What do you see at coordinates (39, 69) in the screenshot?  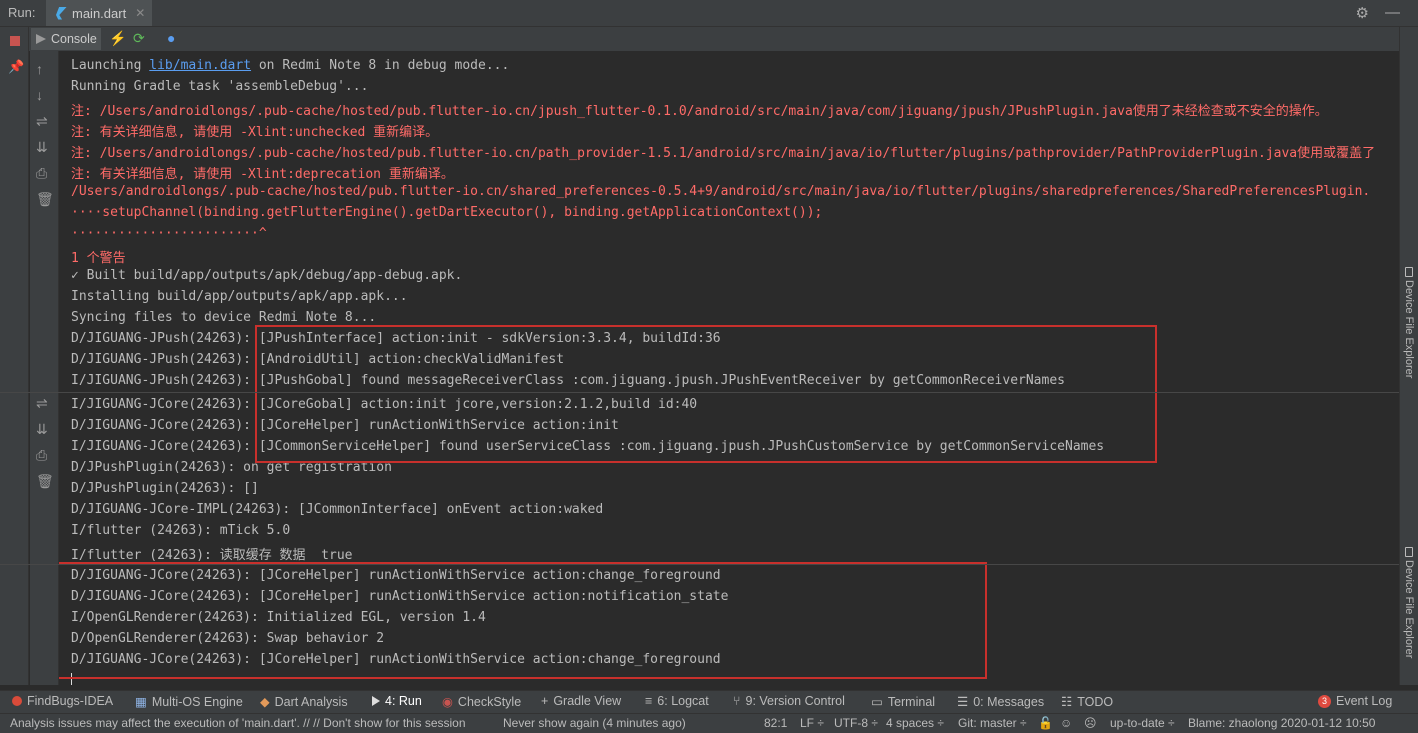 I see `arrow-up-icon: ↑` at bounding box center [39, 69].